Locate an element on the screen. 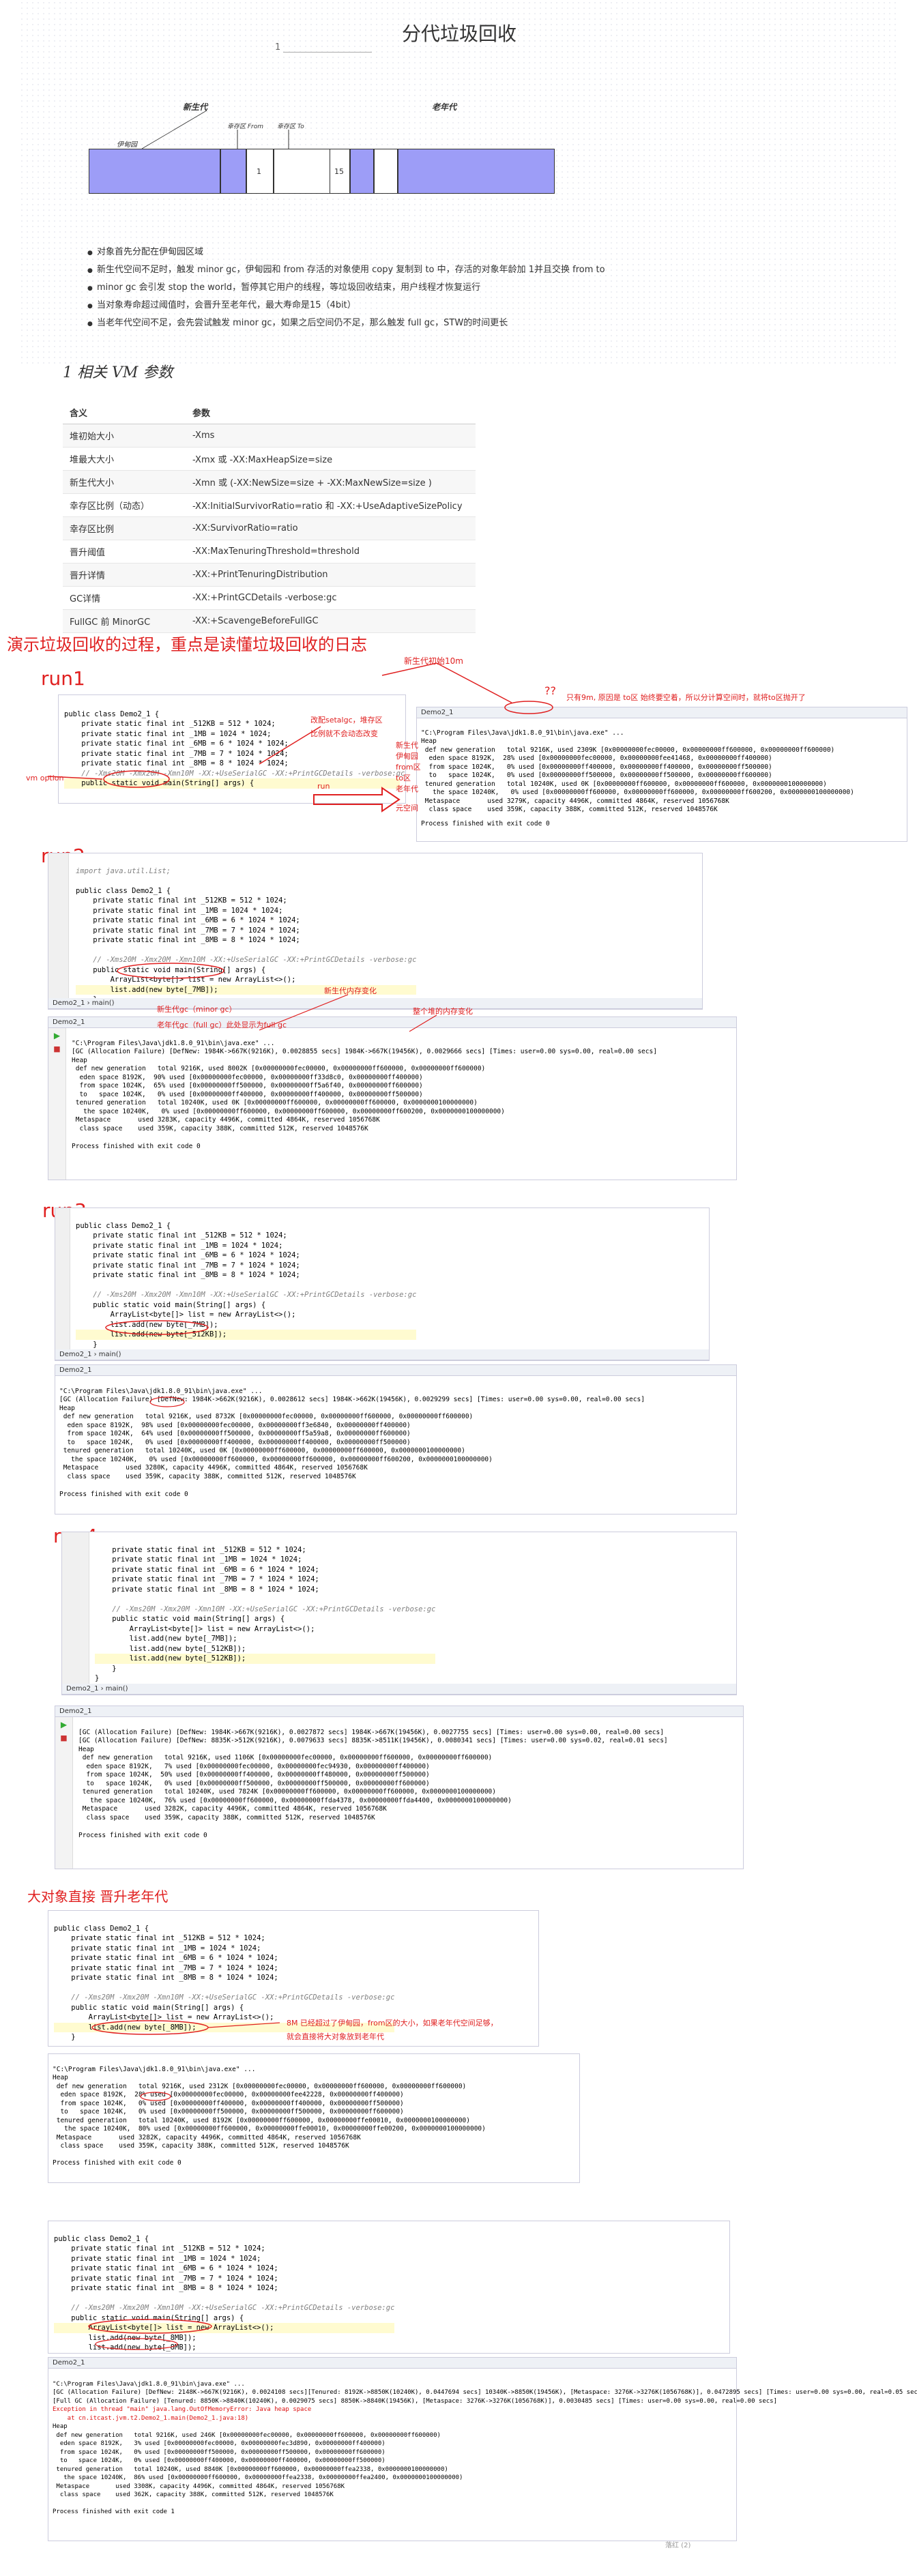 The height and width of the screenshot is (2576, 917). code-line: list.add(new byte[_7MB]); is located at coordinates (166, 1639).